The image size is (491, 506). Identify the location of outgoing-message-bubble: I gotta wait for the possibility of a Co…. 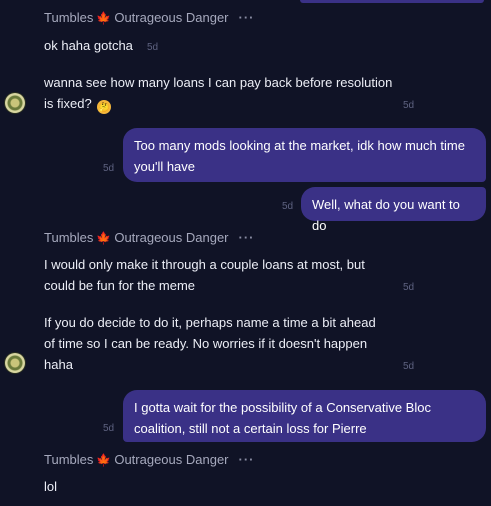
(304, 416).